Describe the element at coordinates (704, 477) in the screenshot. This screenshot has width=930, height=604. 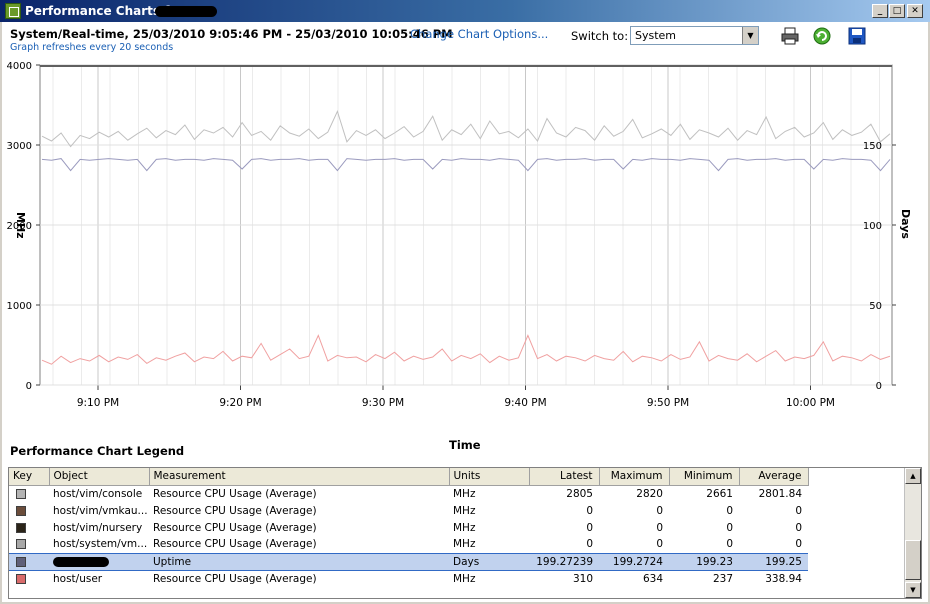
I see `column-header-minimum: Minimum` at that location.